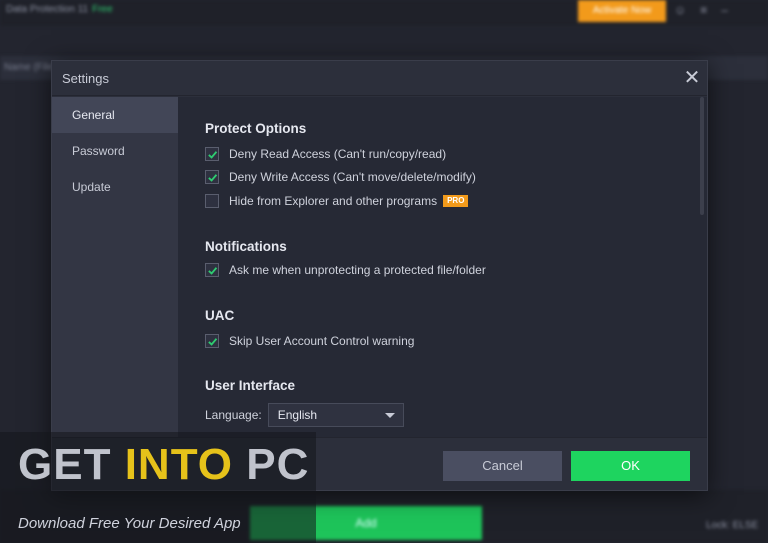 This screenshot has height=543, width=768. What do you see at coordinates (115, 187) in the screenshot?
I see `sidebar-item-update: Update` at bounding box center [115, 187].